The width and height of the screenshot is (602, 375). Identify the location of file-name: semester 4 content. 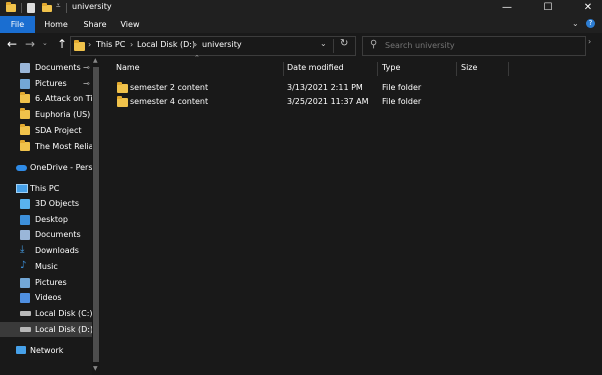
(169, 101).